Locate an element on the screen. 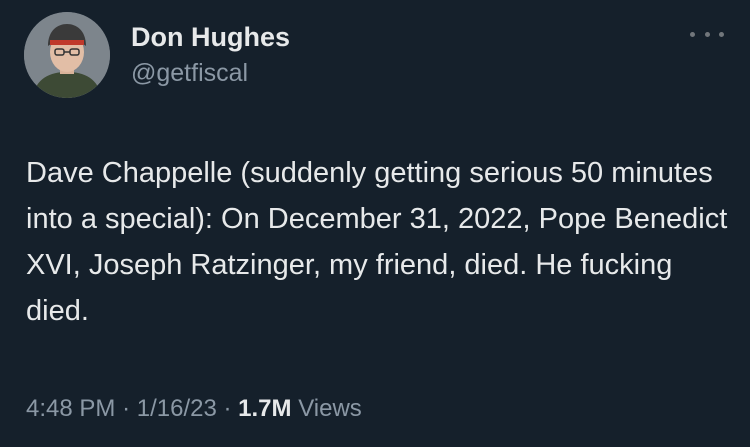 The image size is (750, 447). user-handle: @getfiscal is located at coordinates (189, 73).